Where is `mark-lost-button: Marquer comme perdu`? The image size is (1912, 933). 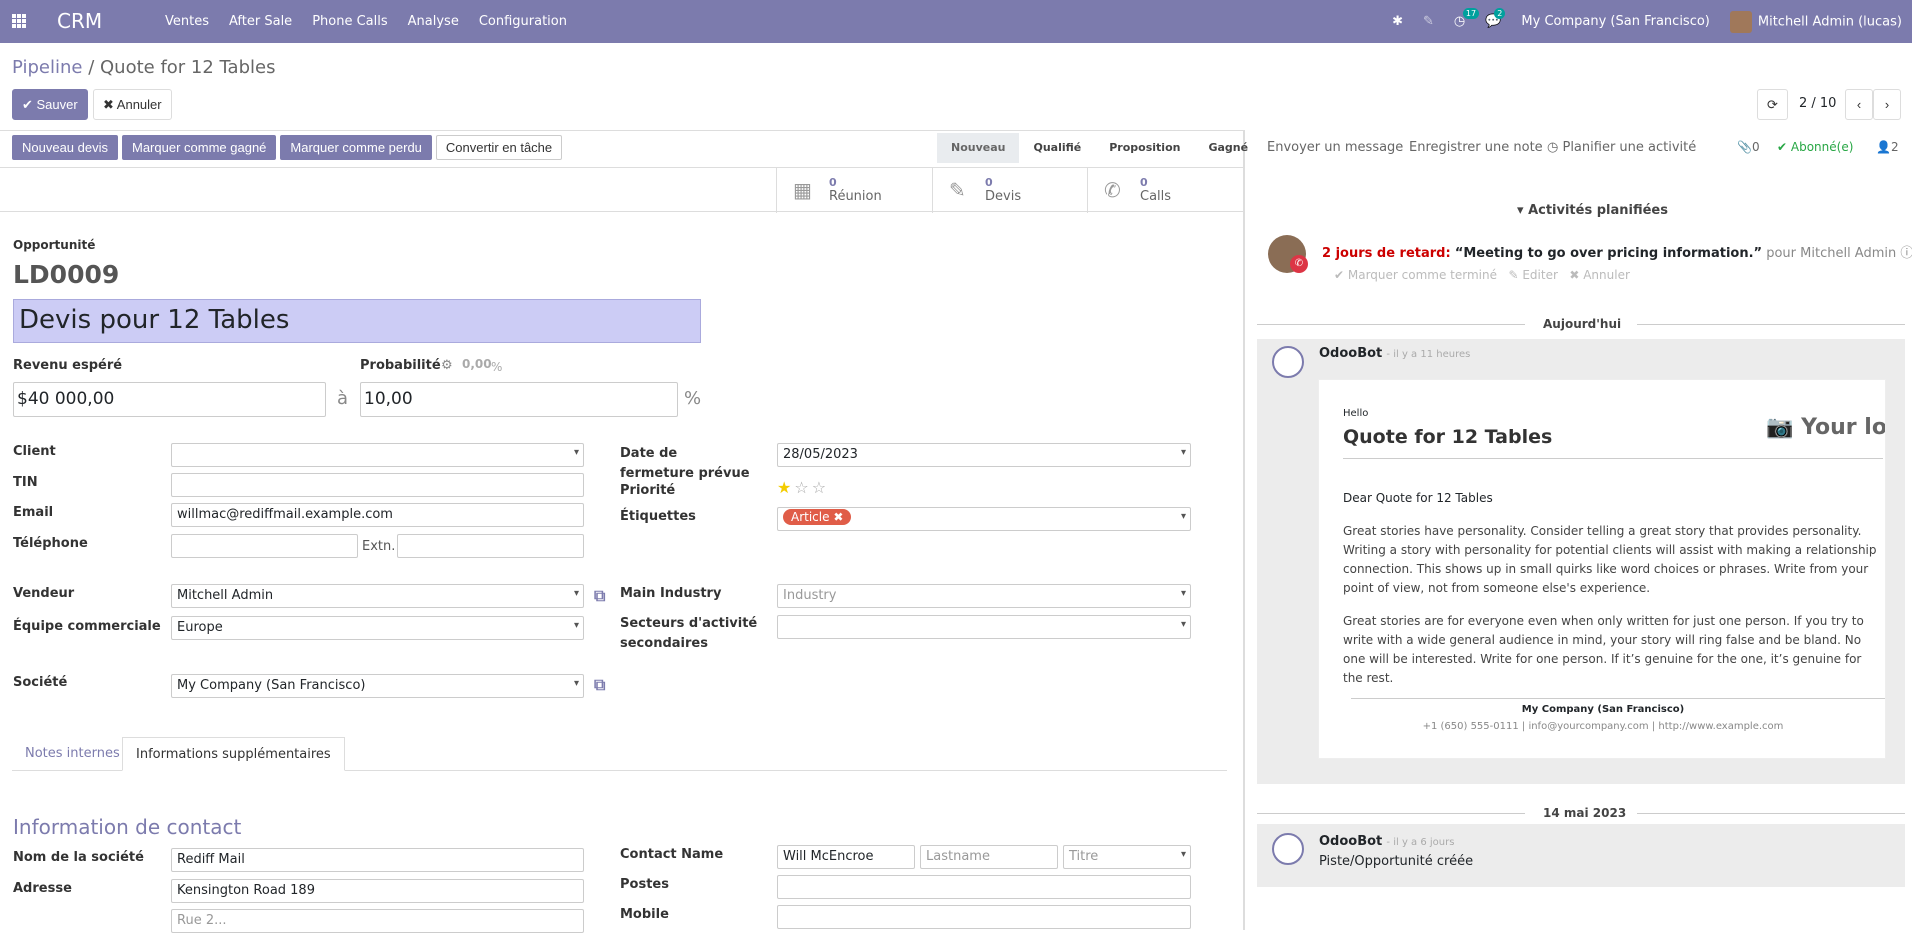 mark-lost-button: Marquer comme perdu is located at coordinates (356, 147).